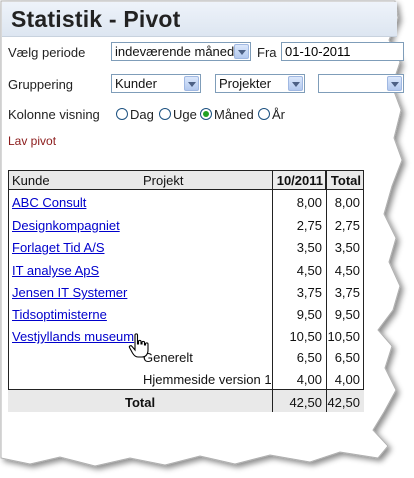  I want to click on total-value: 9,50, so click(347, 314).